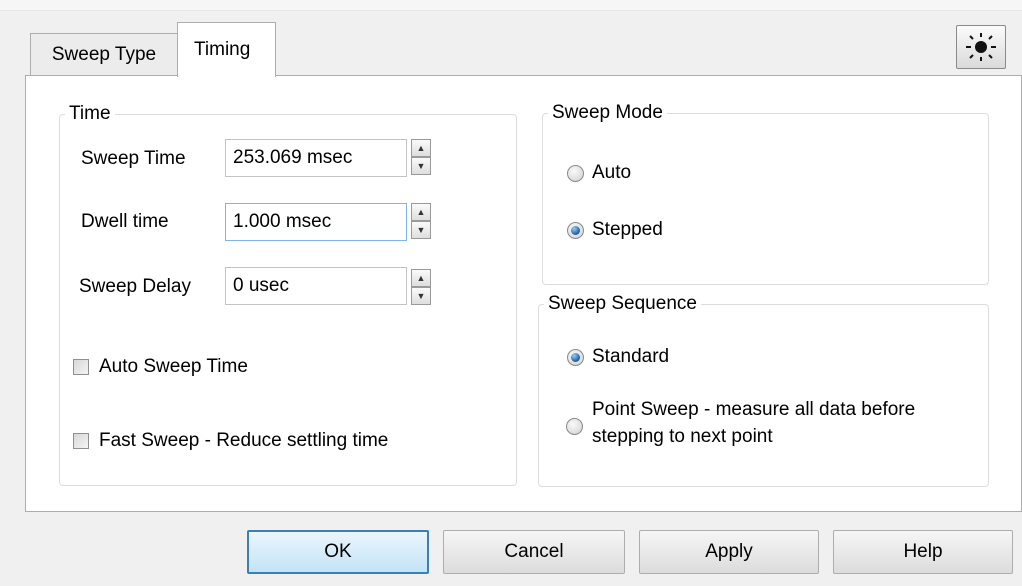 The image size is (1022, 586). Describe the element at coordinates (627, 230) in the screenshot. I see `sweep-mode-stepped-label: Stepped` at that location.